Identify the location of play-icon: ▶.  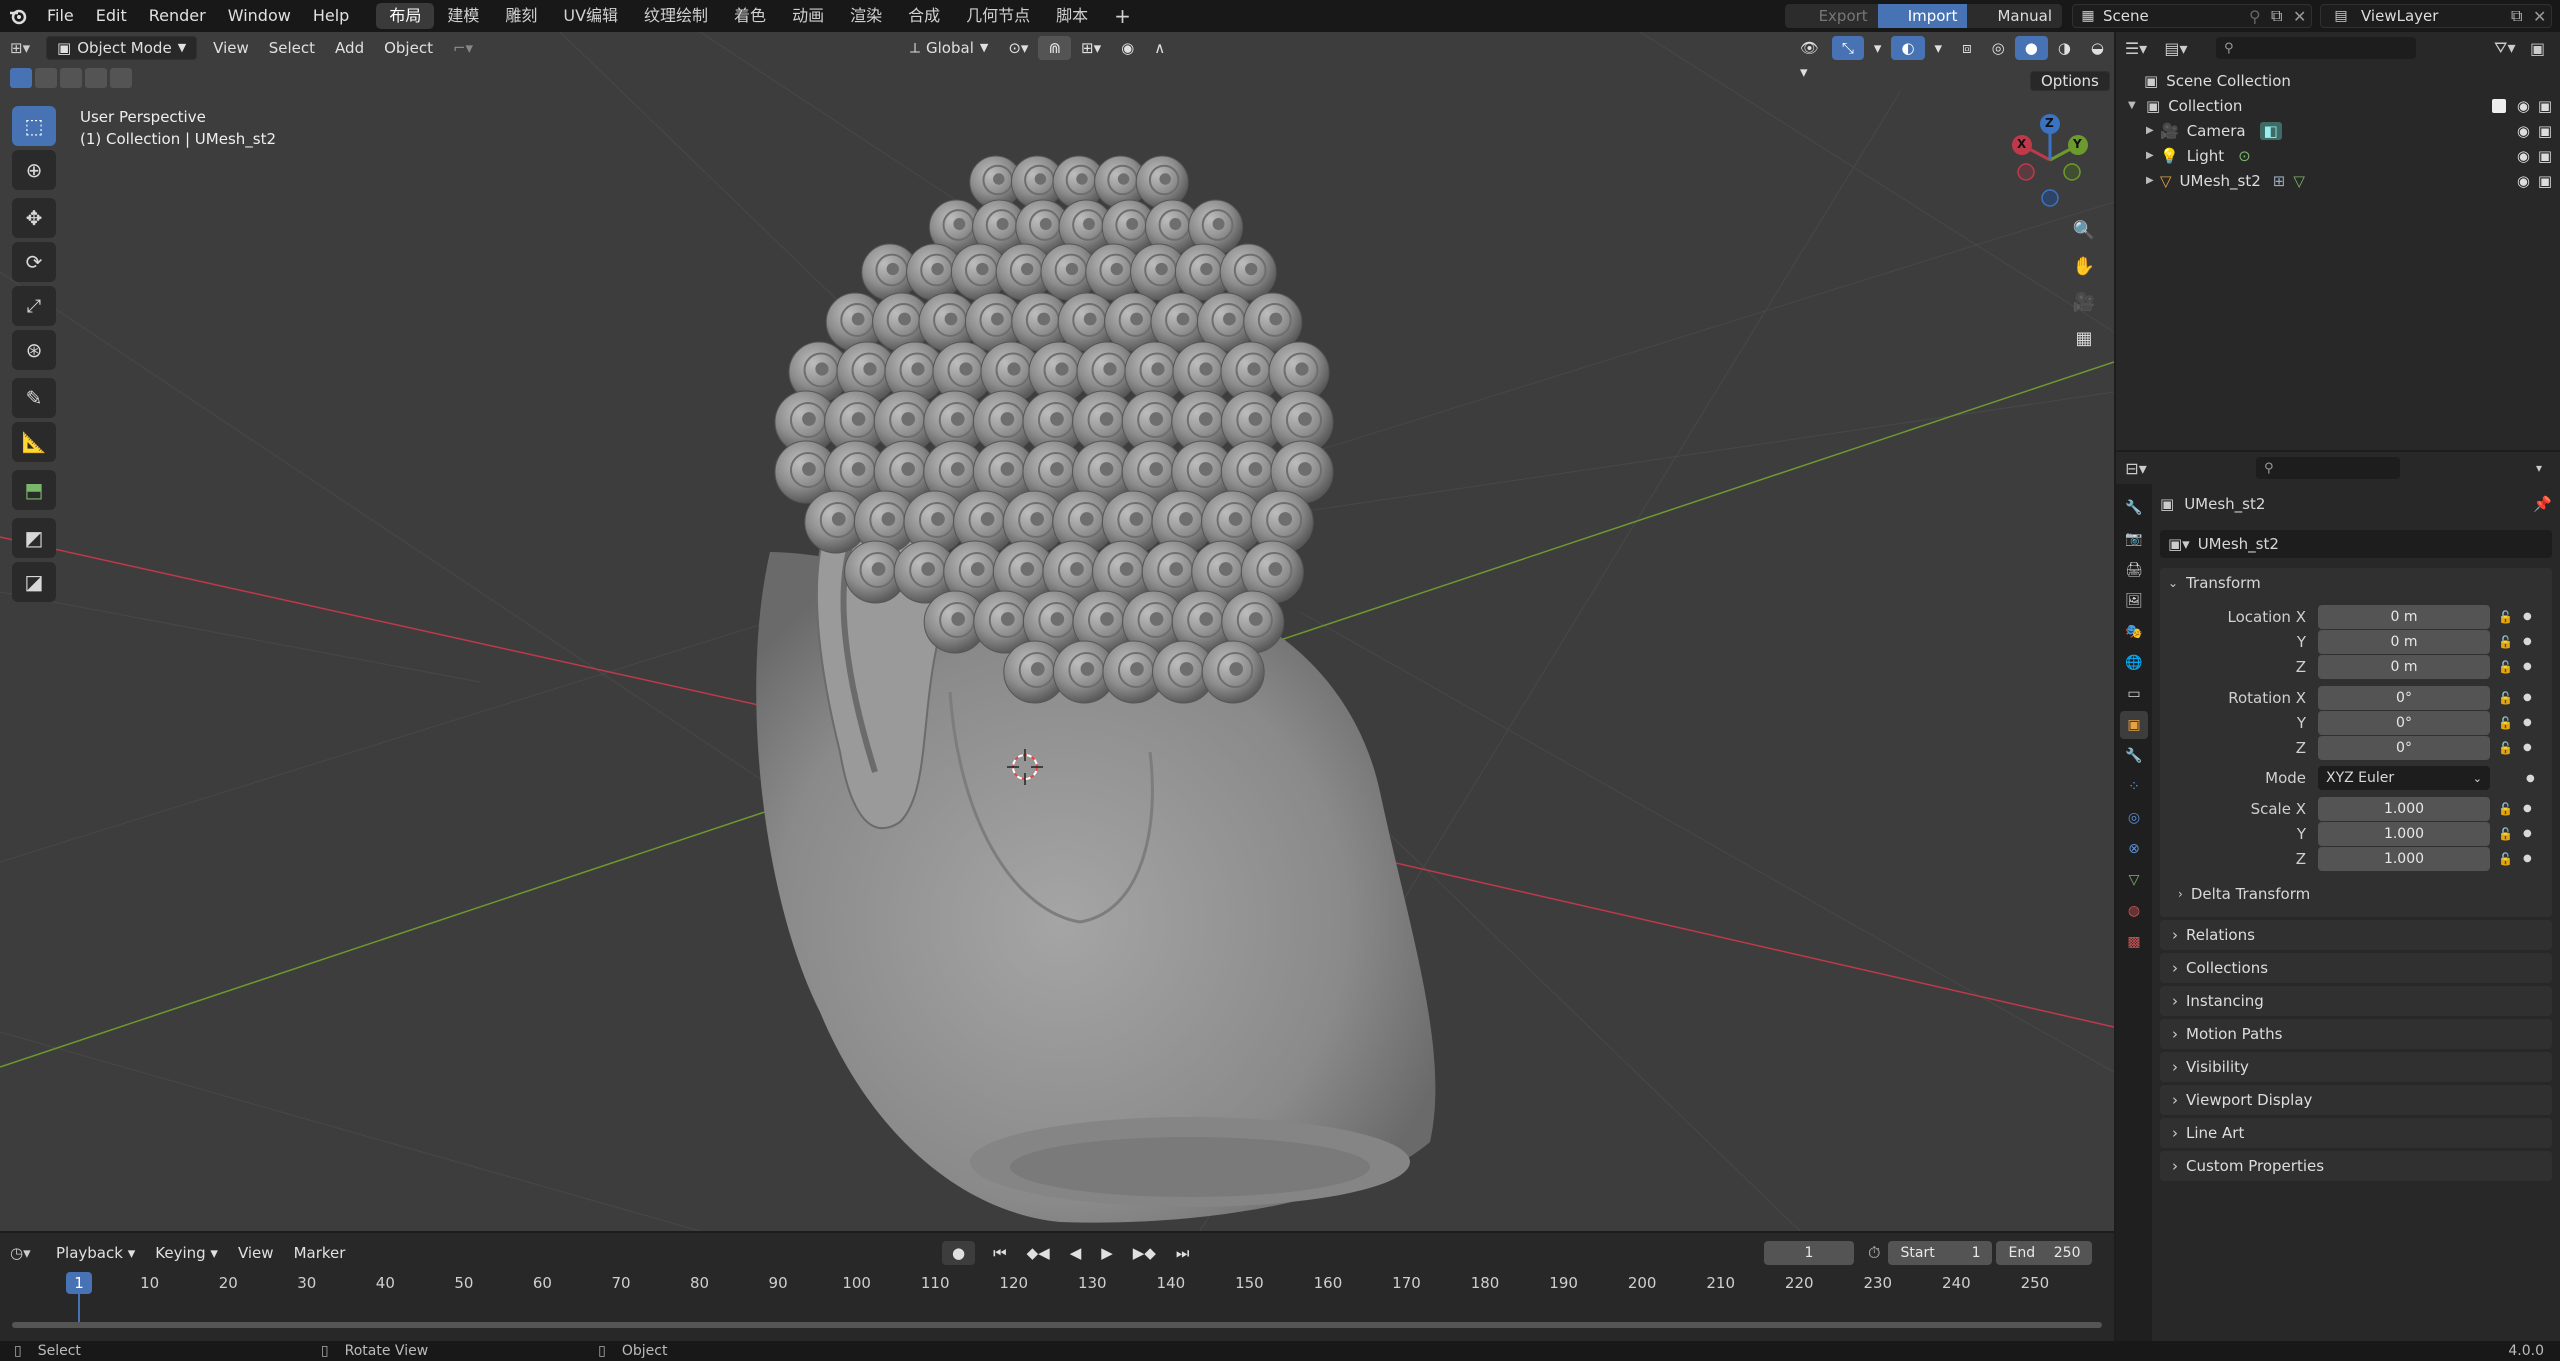
(1107, 1253).